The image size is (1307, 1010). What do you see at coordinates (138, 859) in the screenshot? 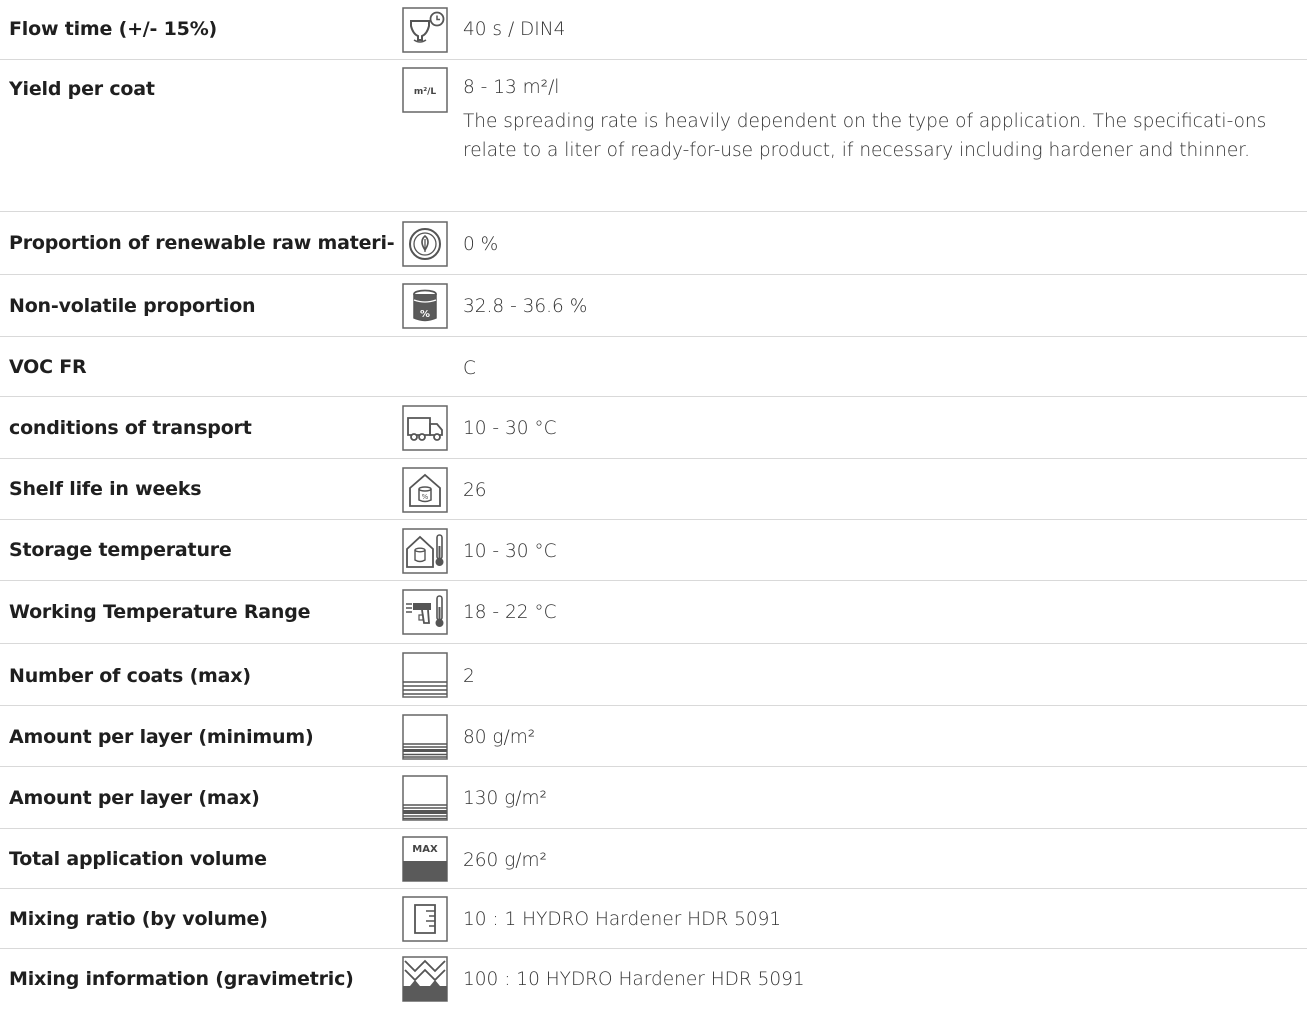
I see `row-label: Total application volume` at bounding box center [138, 859].